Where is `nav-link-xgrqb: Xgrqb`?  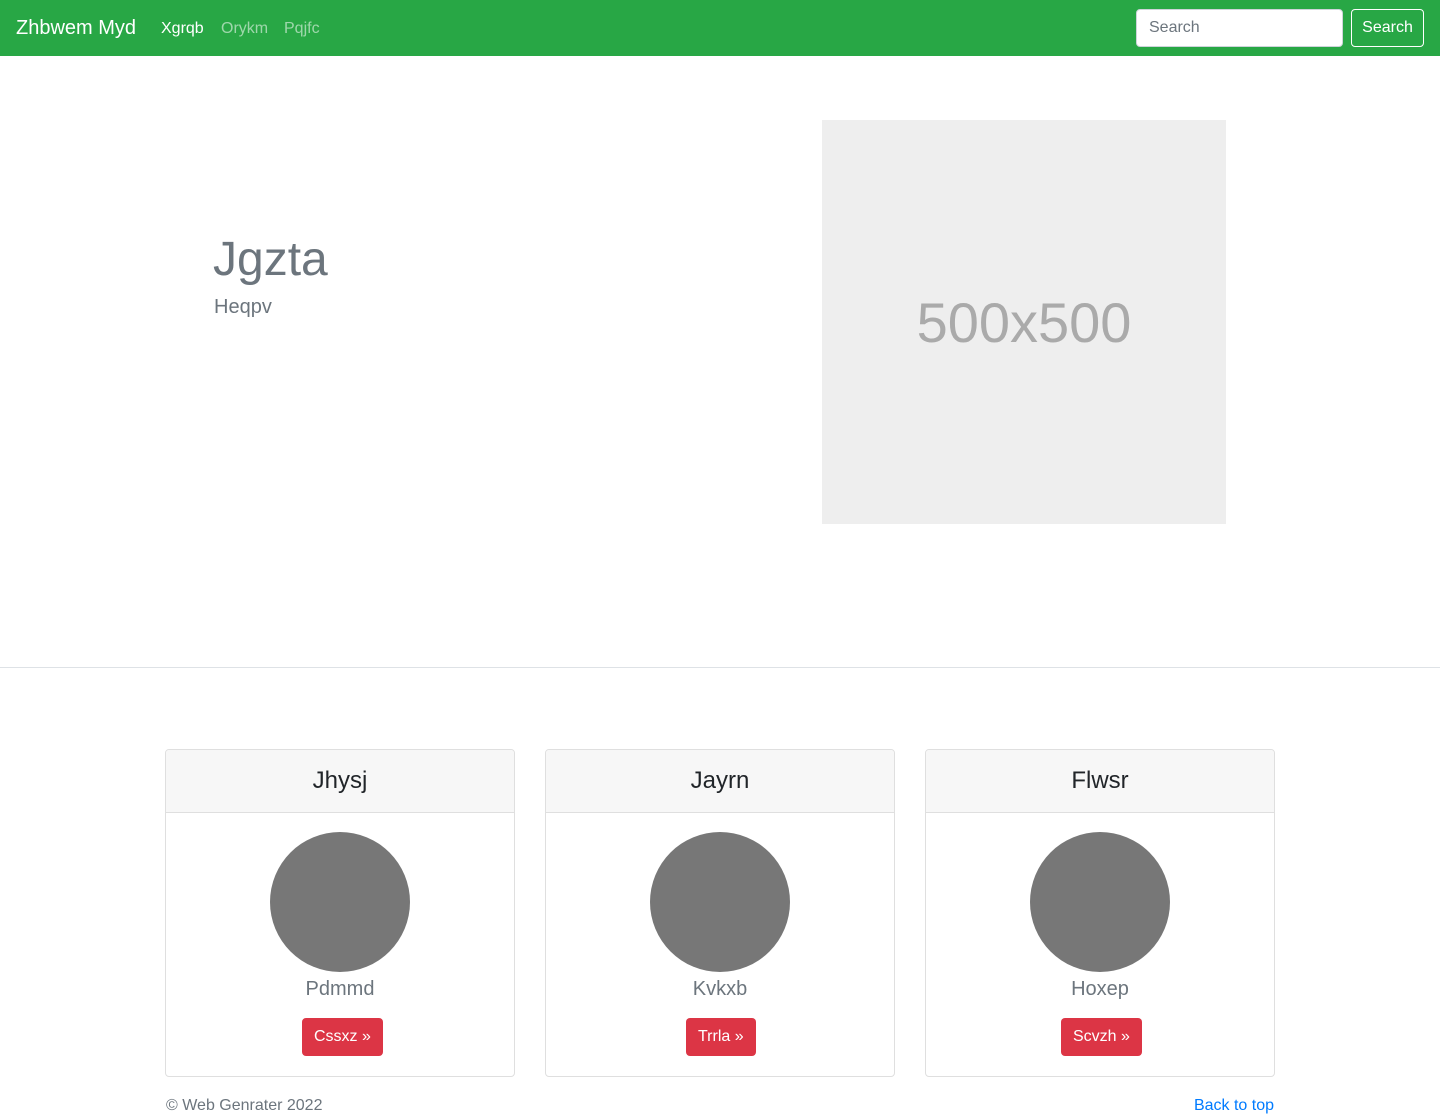
nav-link-xgrqb: Xgrqb is located at coordinates (182, 29).